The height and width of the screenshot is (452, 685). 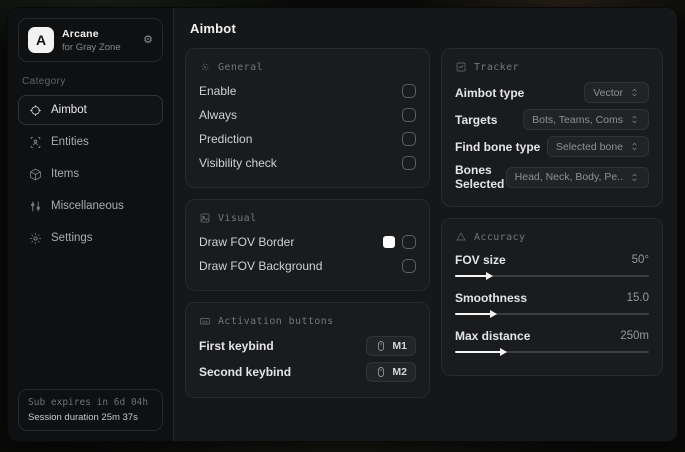 What do you see at coordinates (552, 314) in the screenshot?
I see `smoothness-slider` at bounding box center [552, 314].